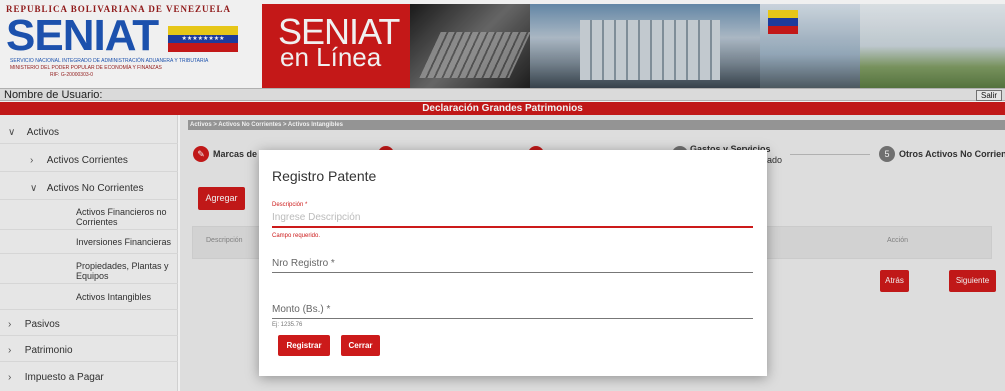  What do you see at coordinates (512, 318) in the screenshot?
I see `monto-underline` at bounding box center [512, 318].